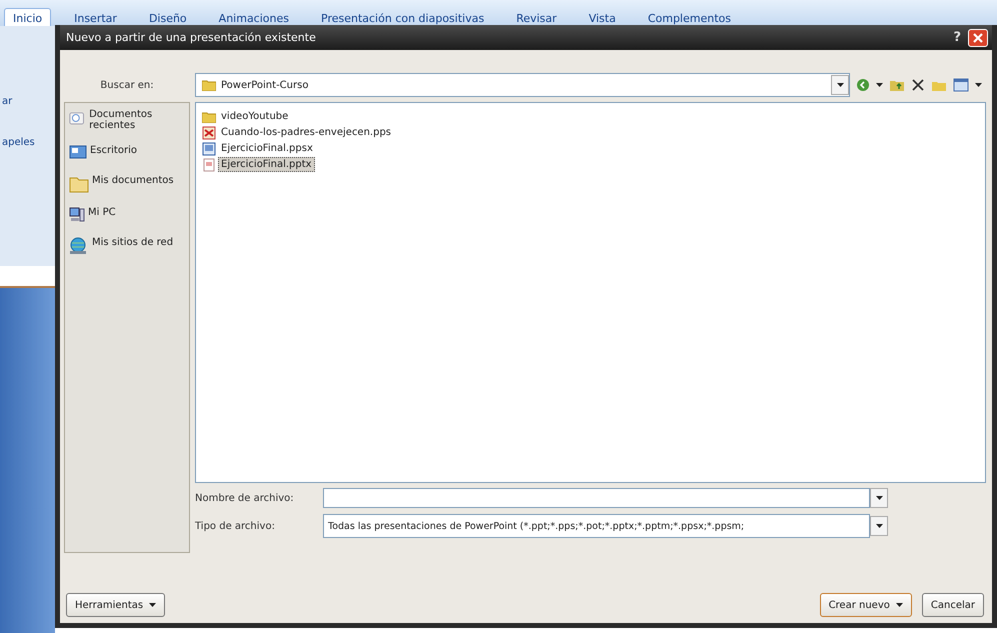 The height and width of the screenshot is (633, 997). I want to click on presentation-file-icon, so click(209, 165).